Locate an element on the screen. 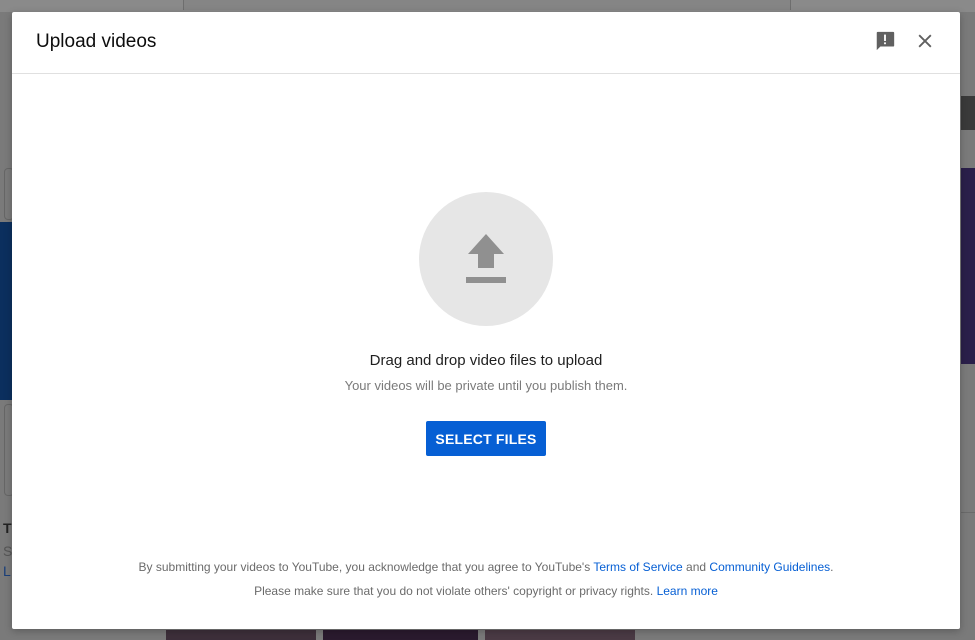 The width and height of the screenshot is (975, 640). upload-arrow-icon is located at coordinates (486, 258).